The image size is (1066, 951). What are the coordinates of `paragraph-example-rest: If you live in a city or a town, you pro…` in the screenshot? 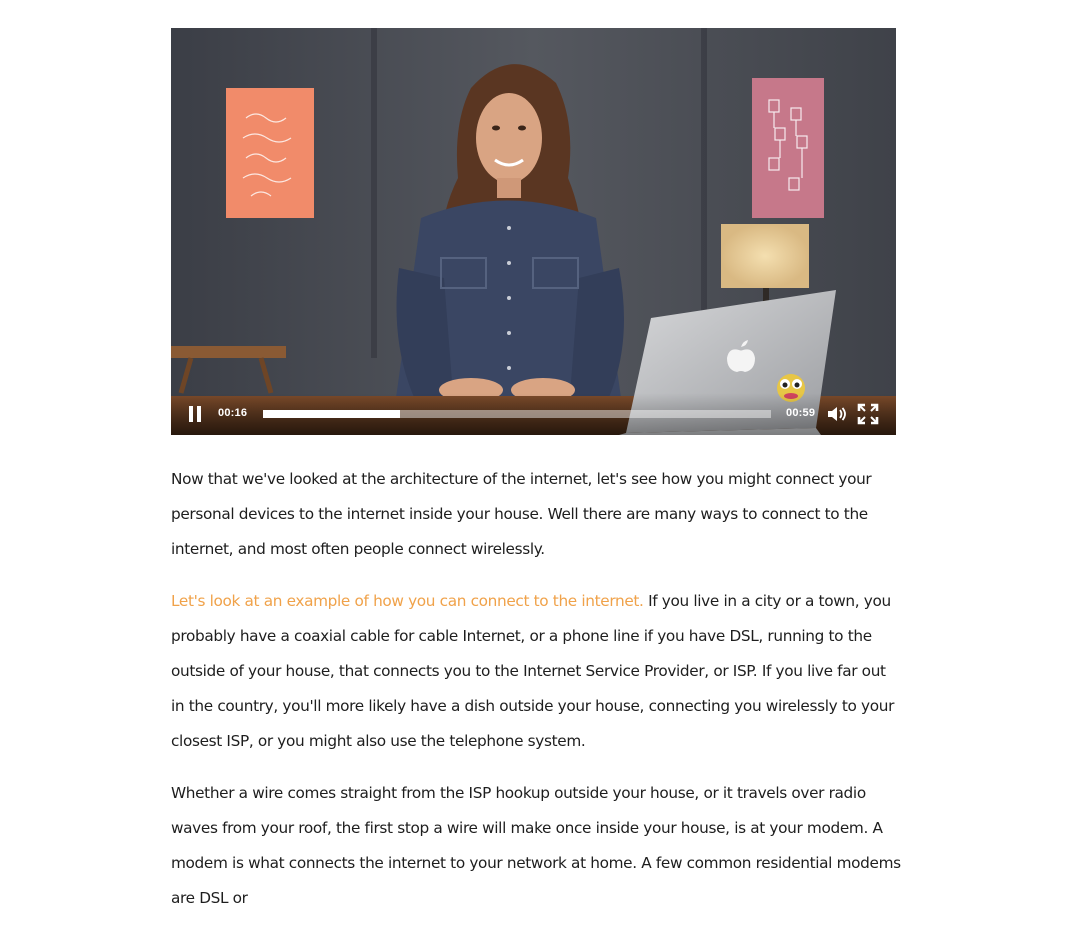 It's located at (533, 671).